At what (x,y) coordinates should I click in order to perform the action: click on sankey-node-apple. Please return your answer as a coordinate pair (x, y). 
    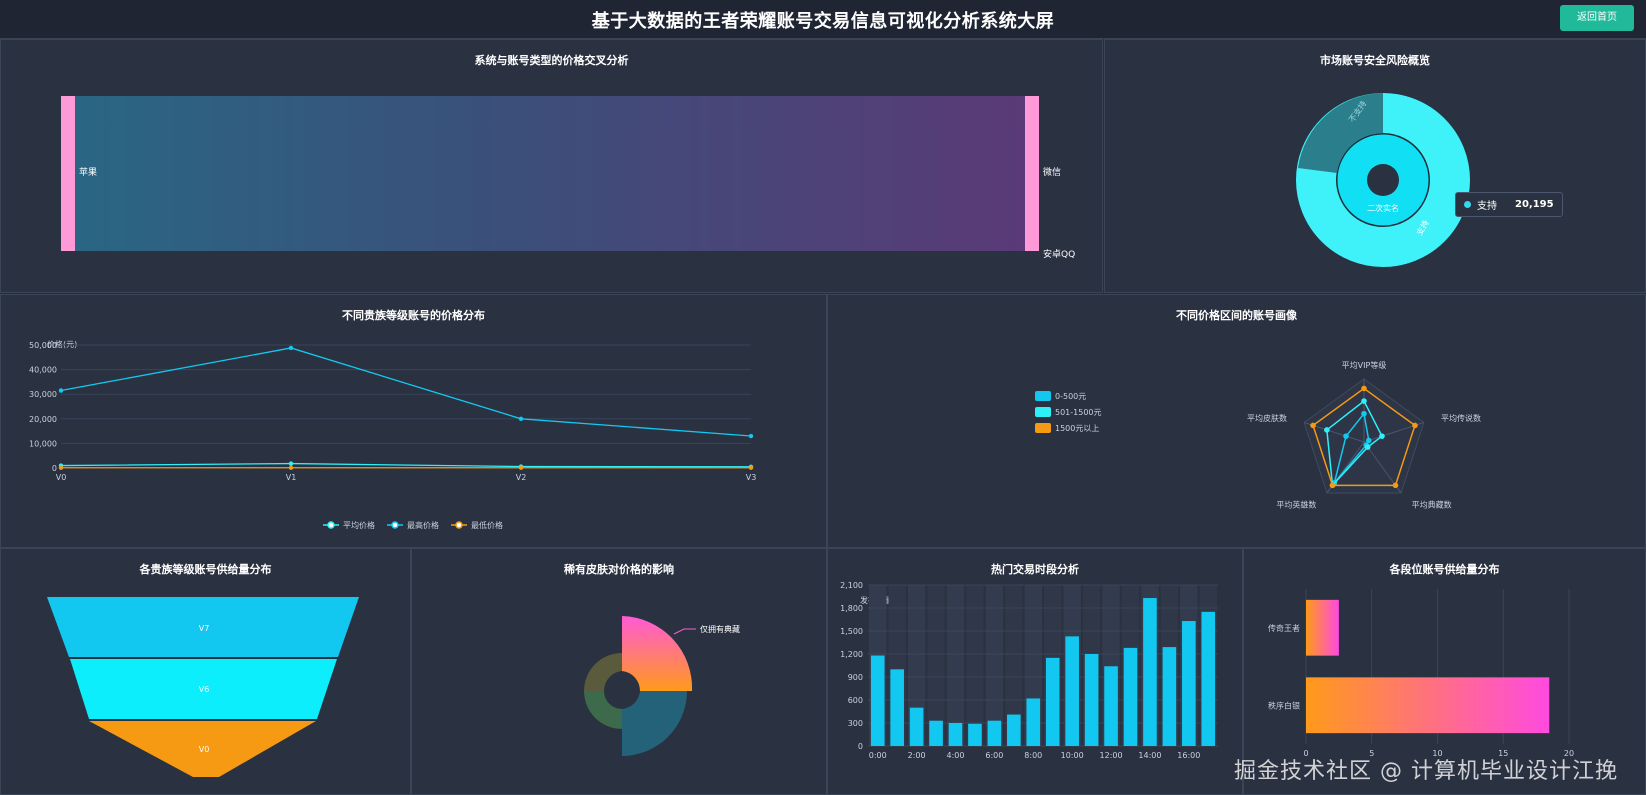
    Looking at the image, I should click on (68, 173).